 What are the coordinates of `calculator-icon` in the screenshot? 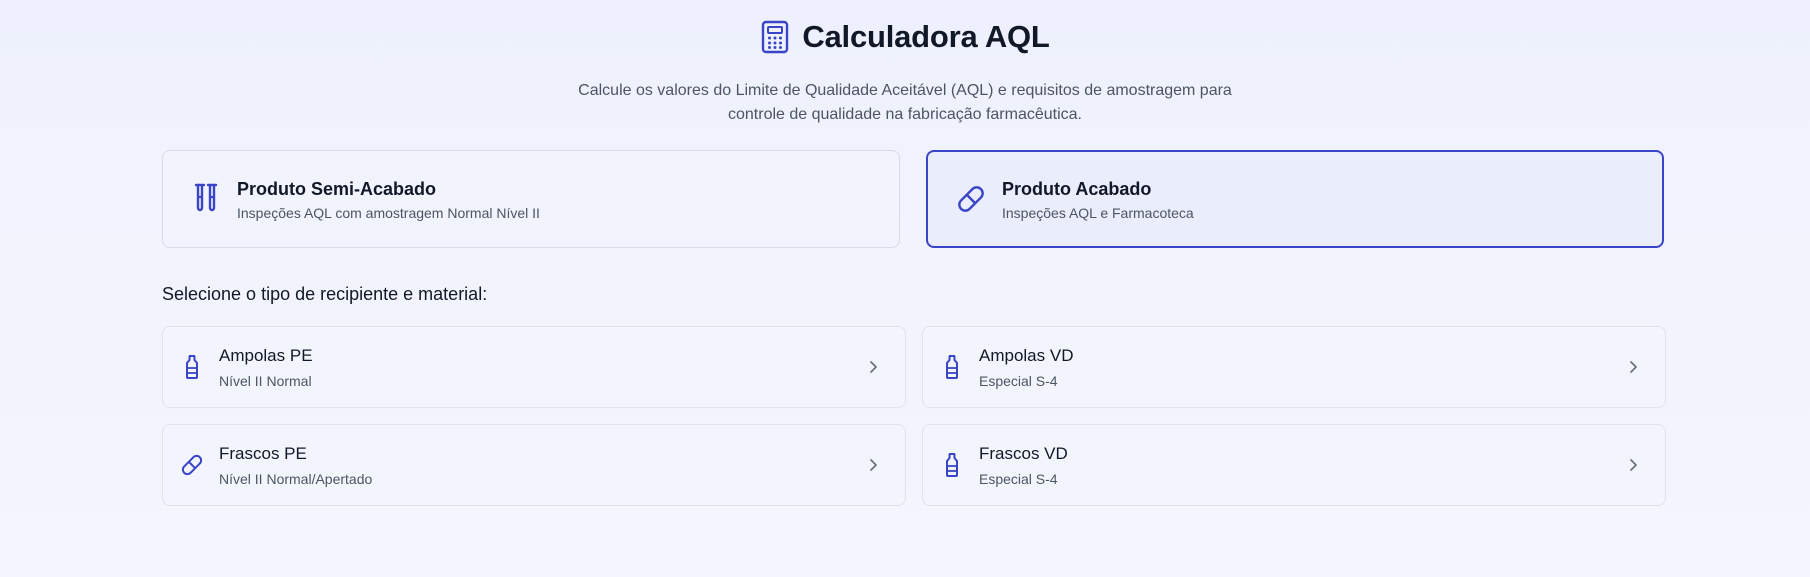 It's located at (775, 37).